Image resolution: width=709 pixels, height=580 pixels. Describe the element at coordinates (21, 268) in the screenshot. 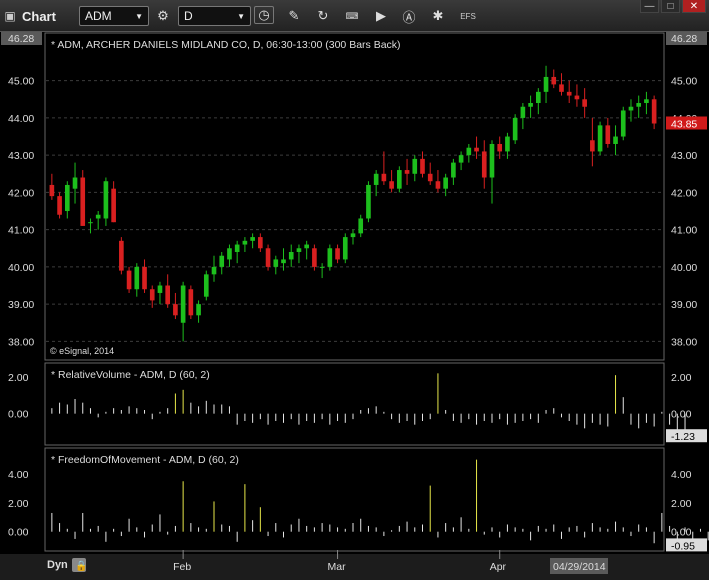

I see `price-tick-left: 40.00` at that location.